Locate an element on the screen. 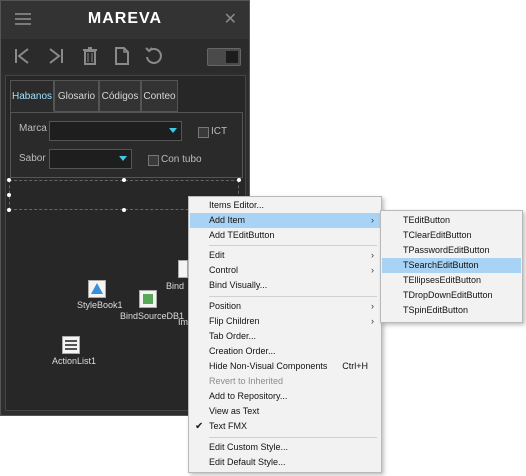 This screenshot has height=476, width=526. actionlist-icon is located at coordinates (71, 345).